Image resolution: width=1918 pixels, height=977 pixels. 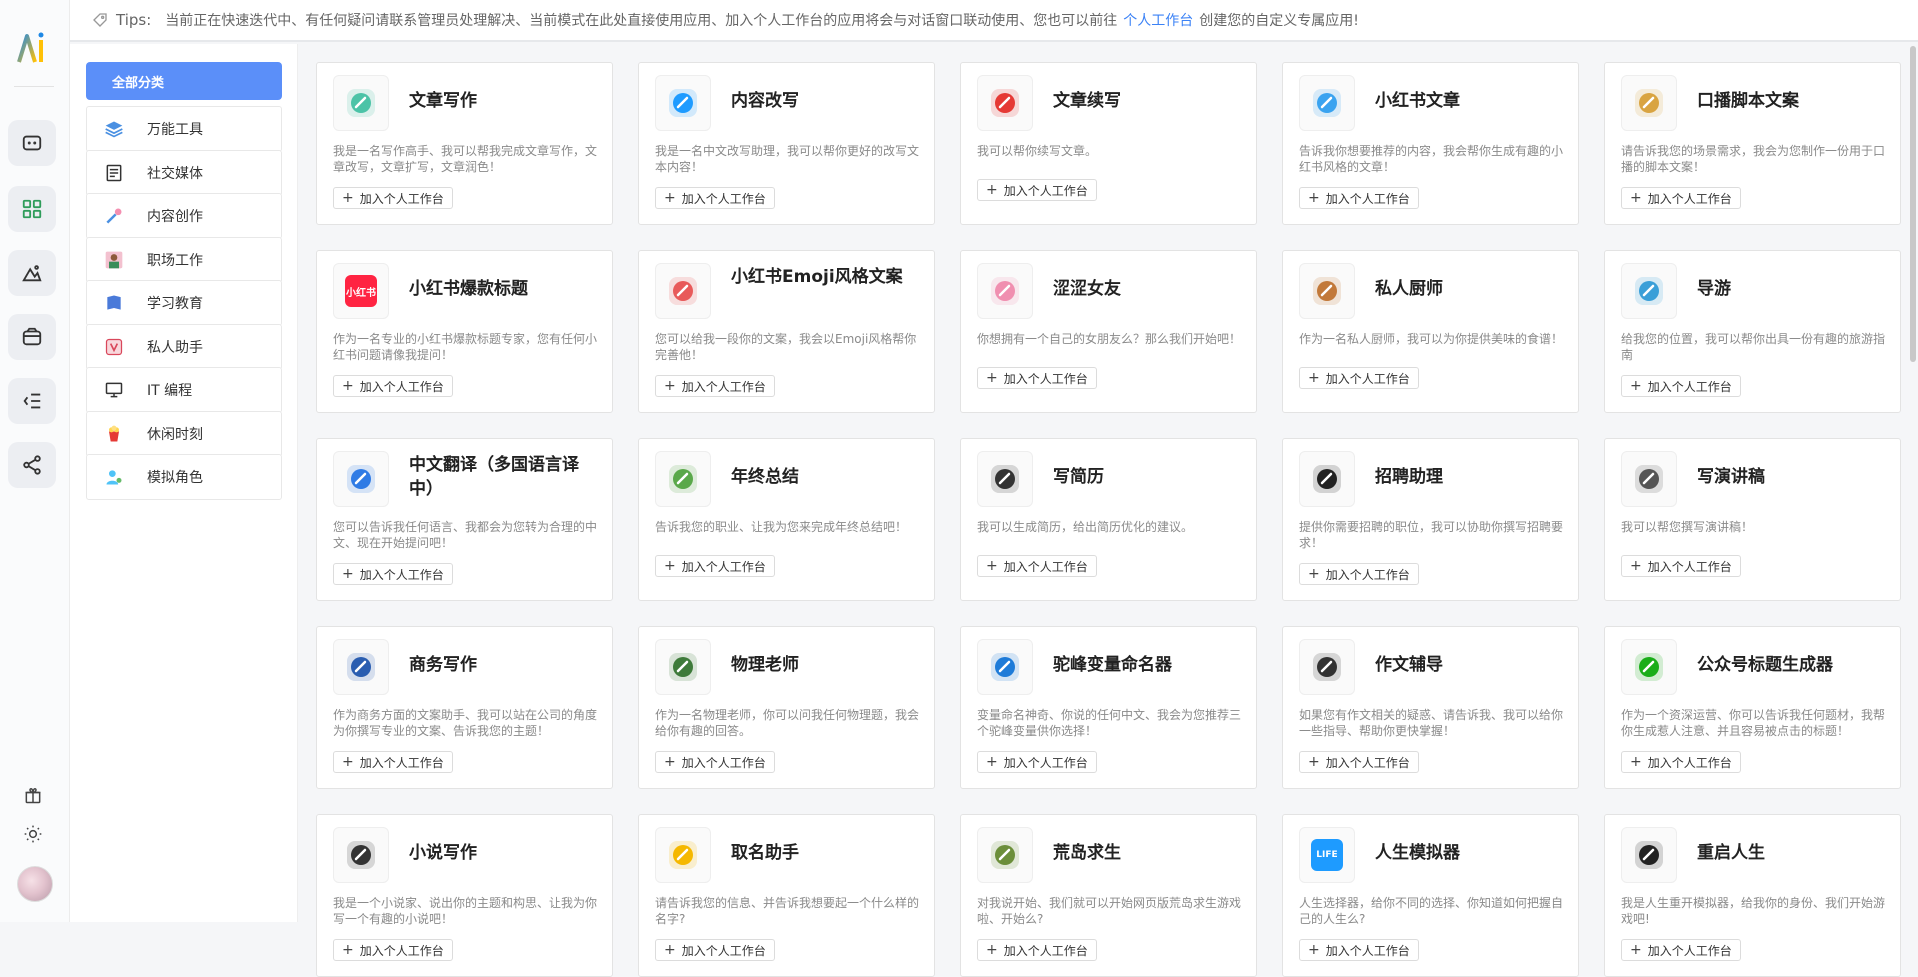 What do you see at coordinates (184, 216) in the screenshot?
I see `category-item: 内容创作` at bounding box center [184, 216].